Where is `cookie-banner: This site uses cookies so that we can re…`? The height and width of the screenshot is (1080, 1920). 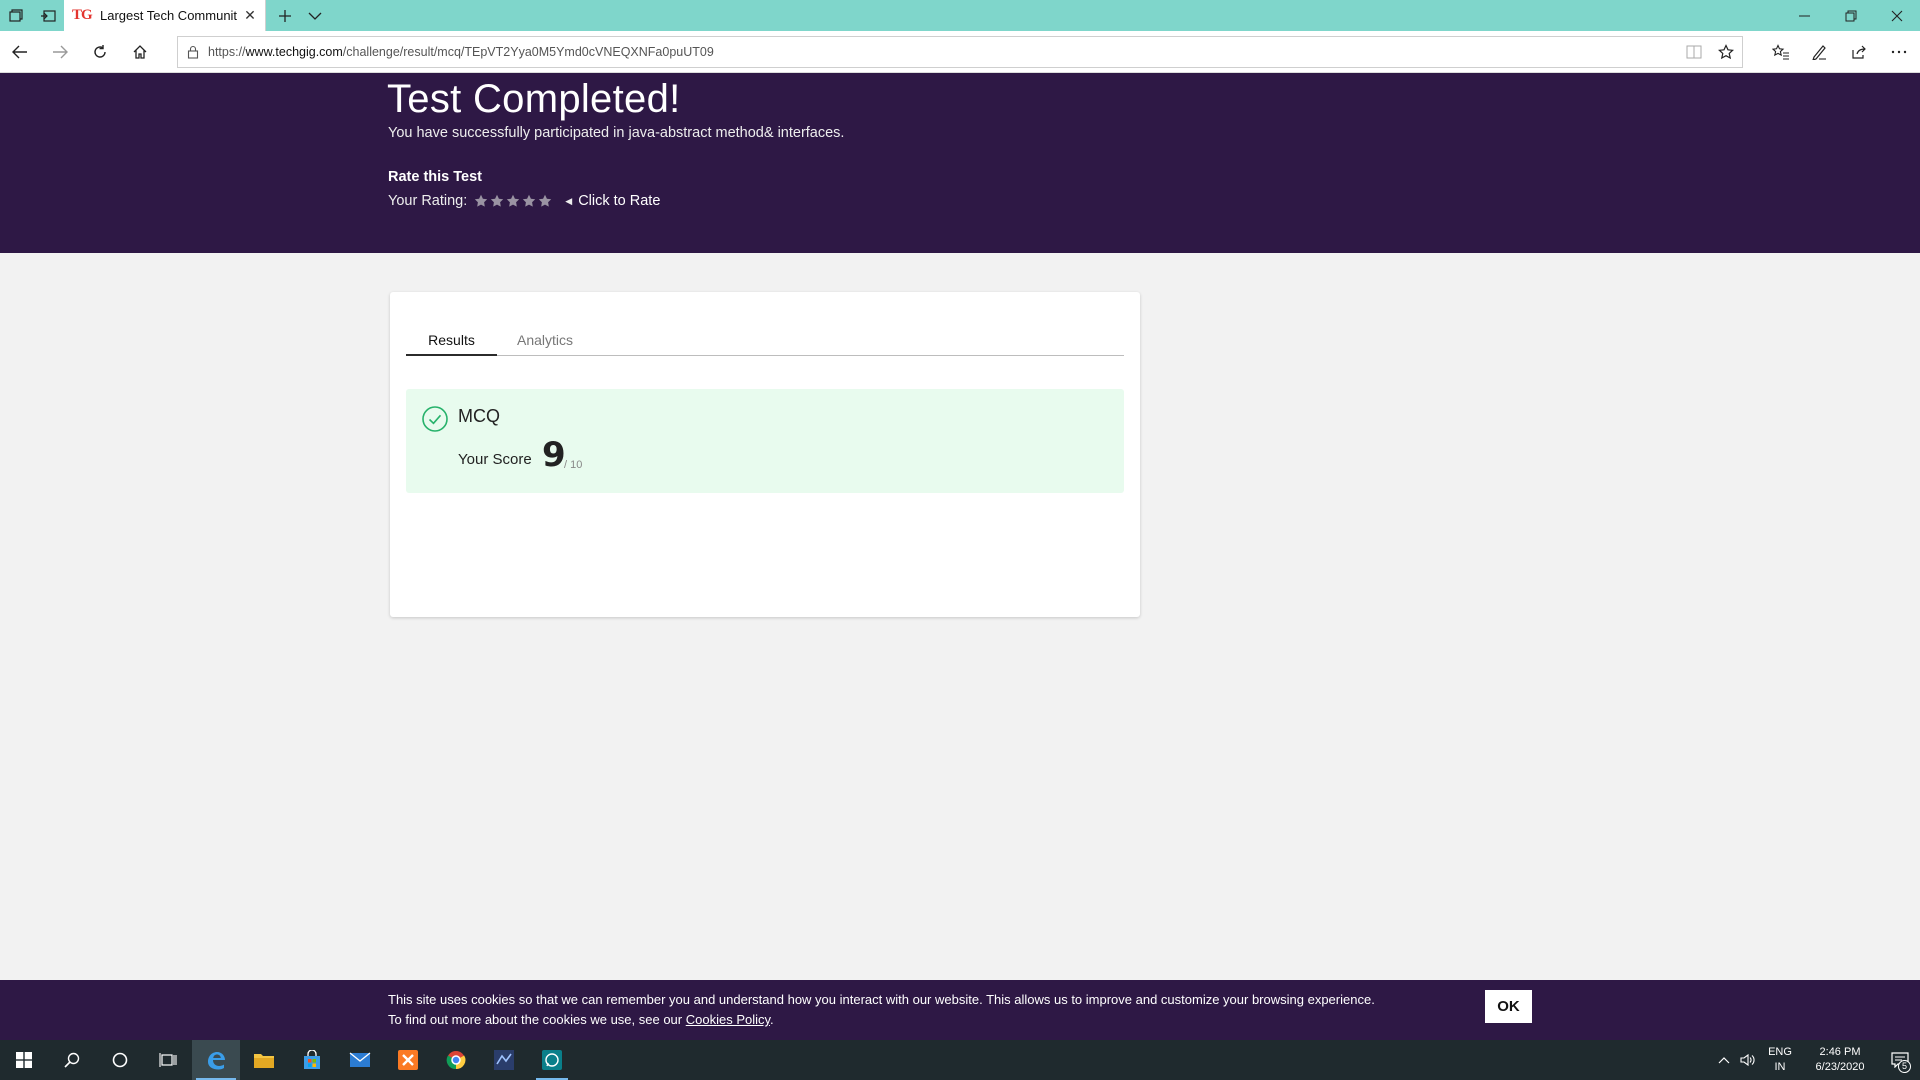
cookie-banner: This site uses cookies so that we can re… is located at coordinates (960, 1010).